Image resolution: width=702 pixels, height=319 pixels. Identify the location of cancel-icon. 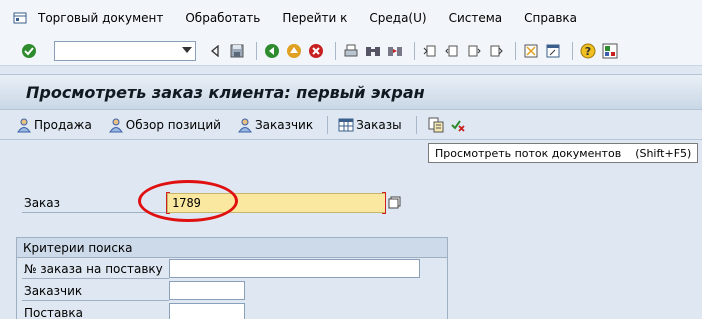
(316, 51).